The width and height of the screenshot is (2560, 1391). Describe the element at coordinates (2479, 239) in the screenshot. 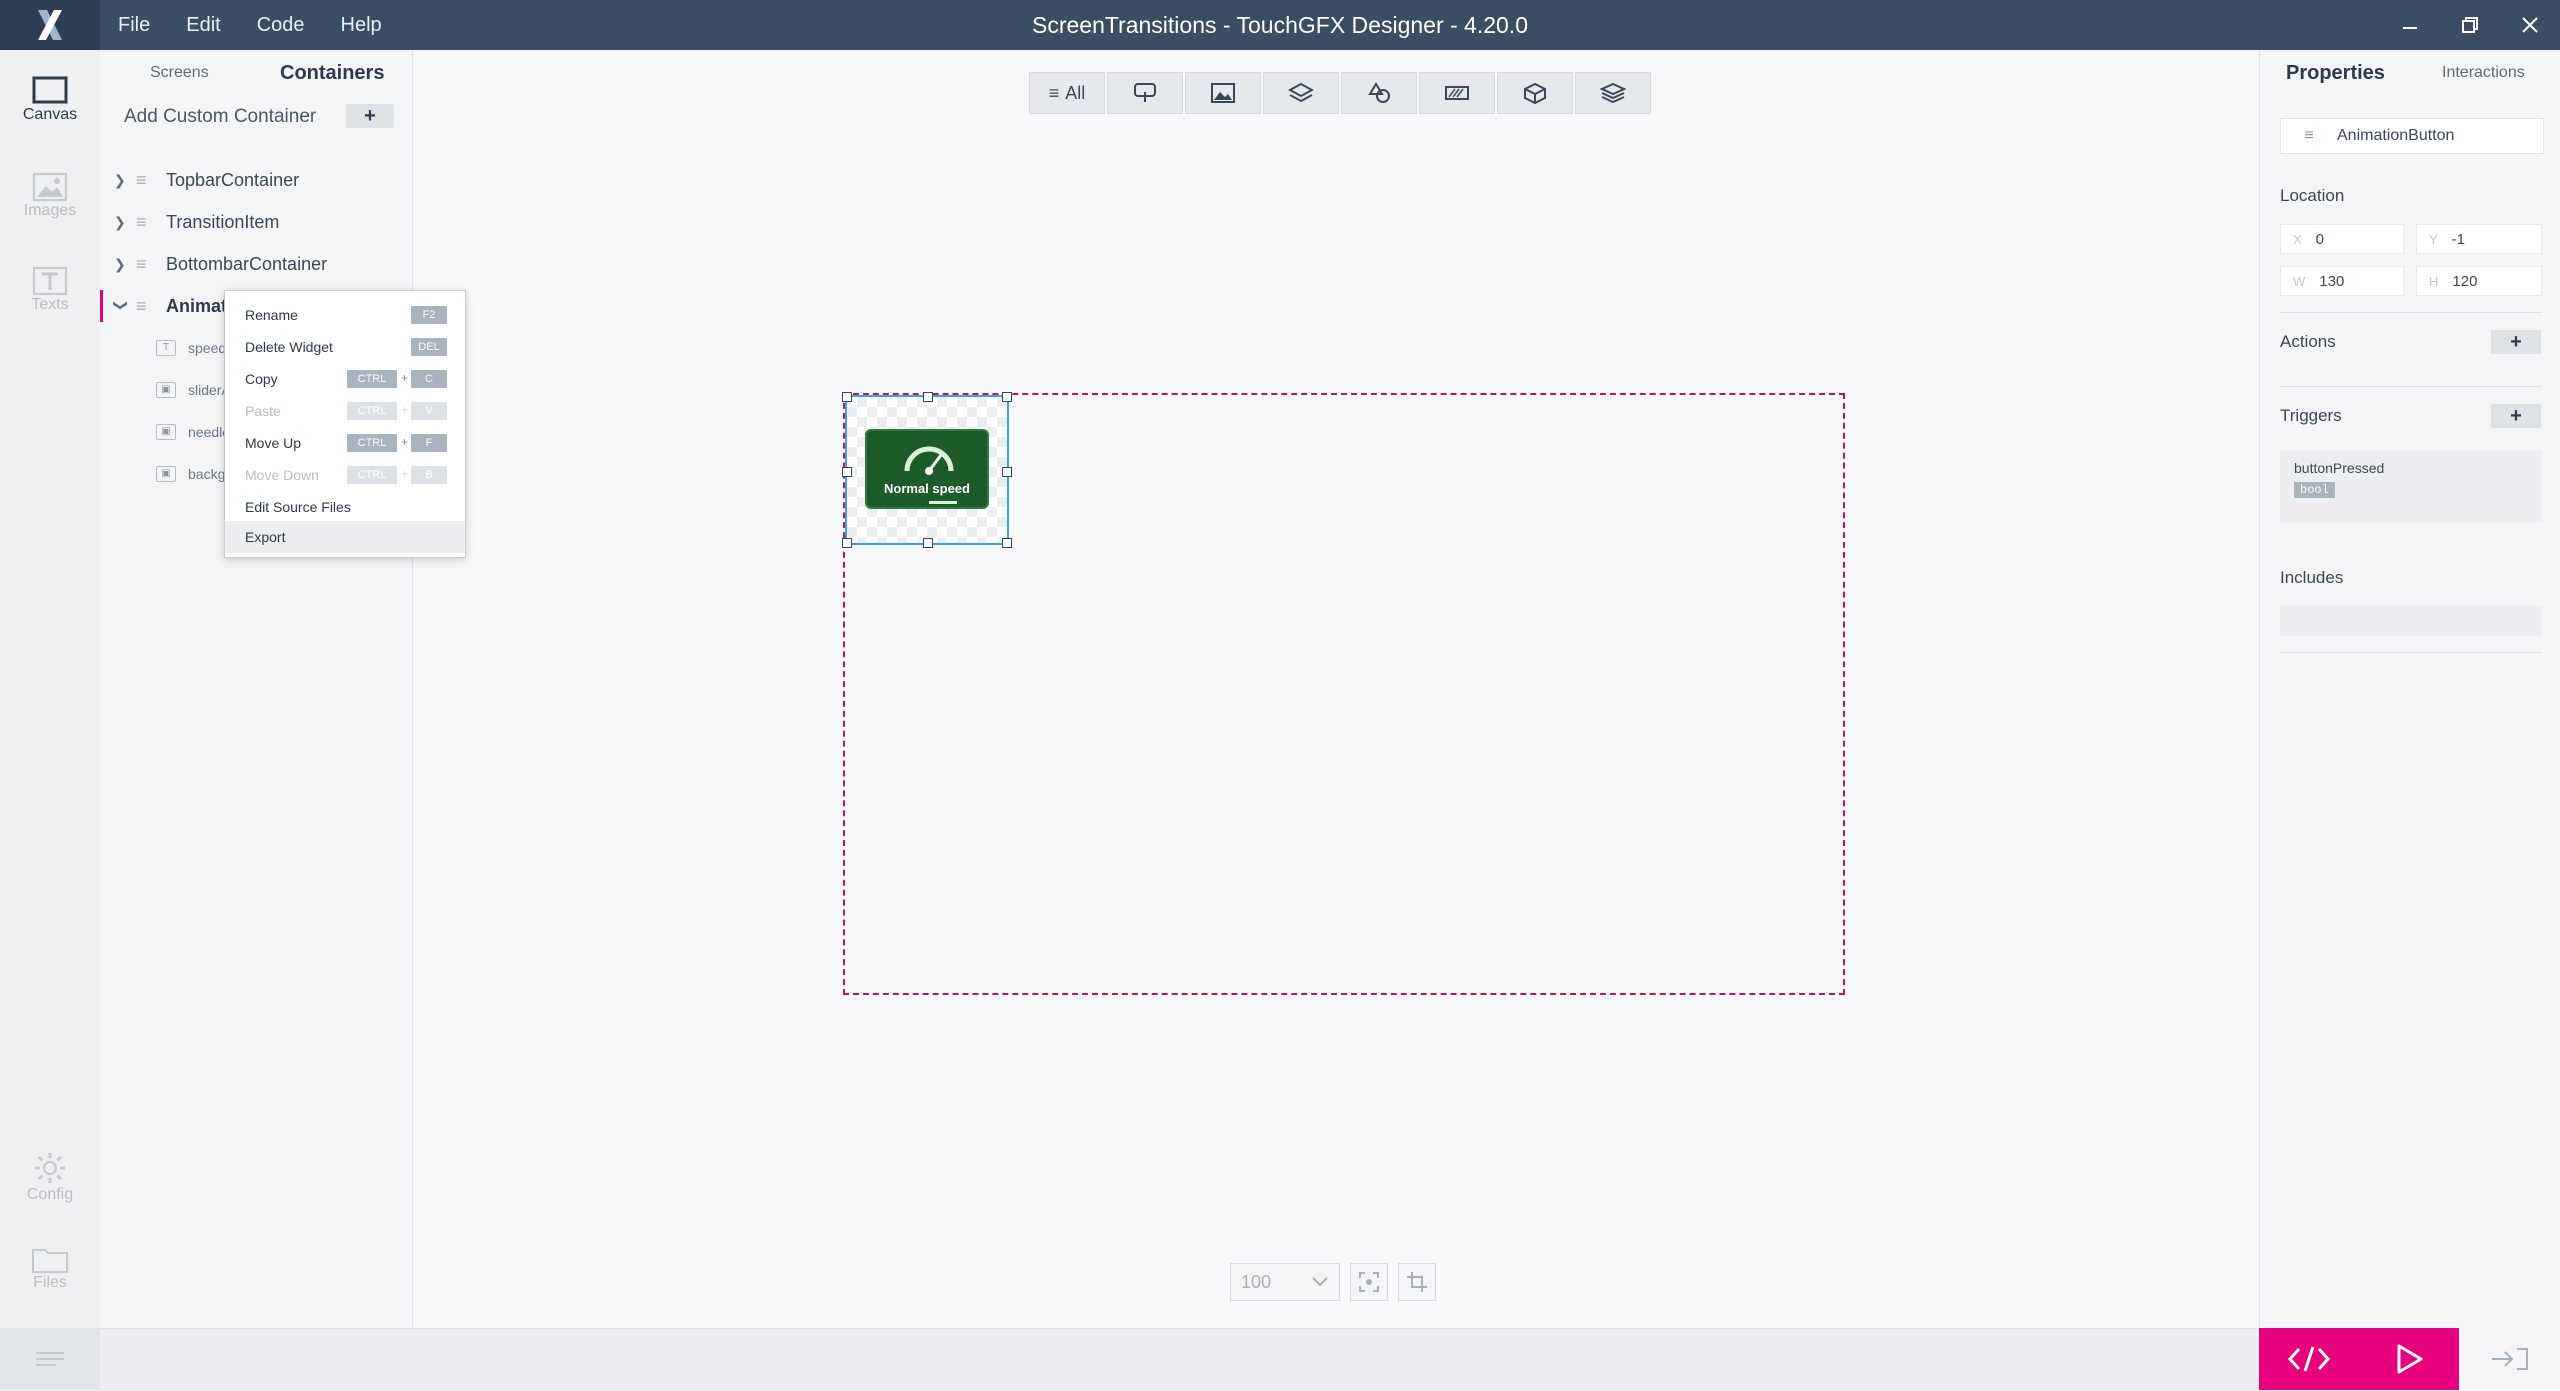

I see `y-field: Y -1` at that location.